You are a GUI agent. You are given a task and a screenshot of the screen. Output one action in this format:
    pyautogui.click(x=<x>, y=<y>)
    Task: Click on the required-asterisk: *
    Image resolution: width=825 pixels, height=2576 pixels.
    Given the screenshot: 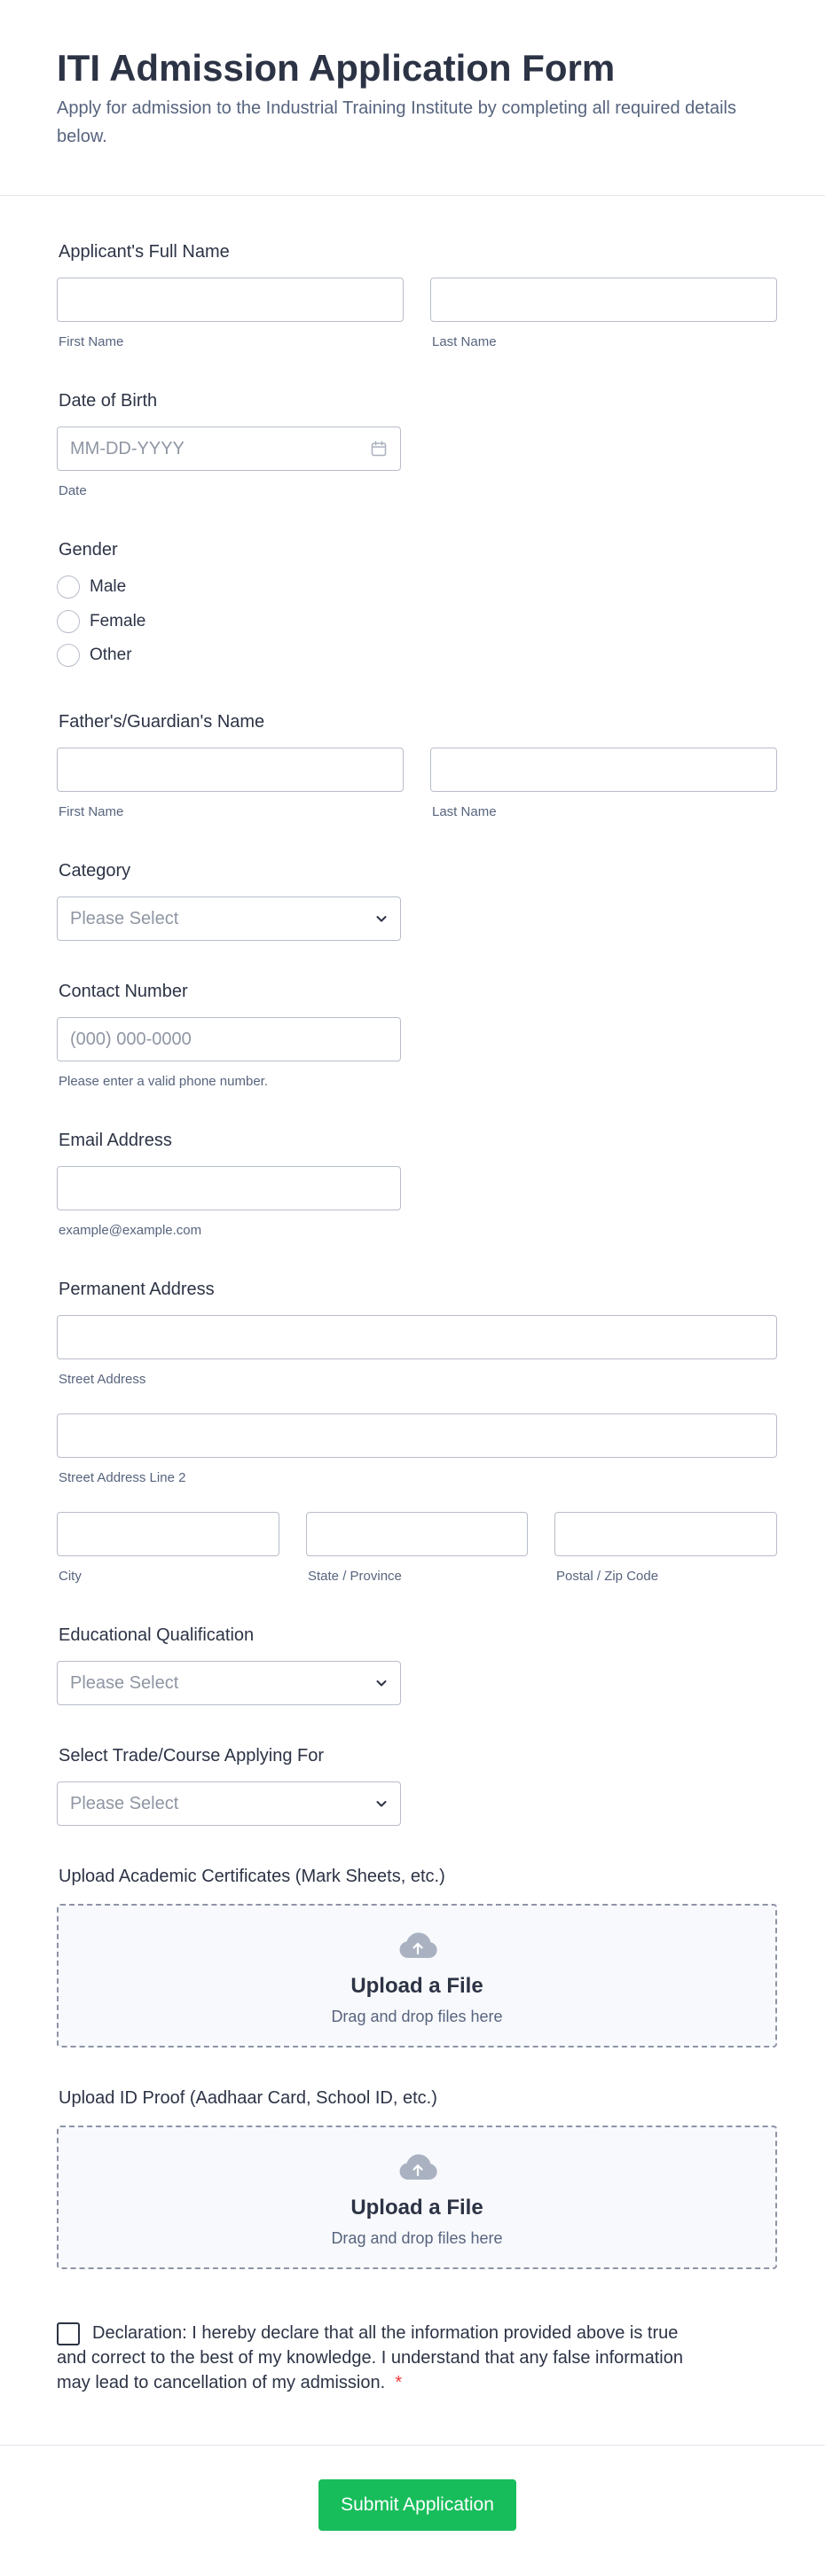 What is the action you would take?
    pyautogui.click(x=399, y=2382)
    